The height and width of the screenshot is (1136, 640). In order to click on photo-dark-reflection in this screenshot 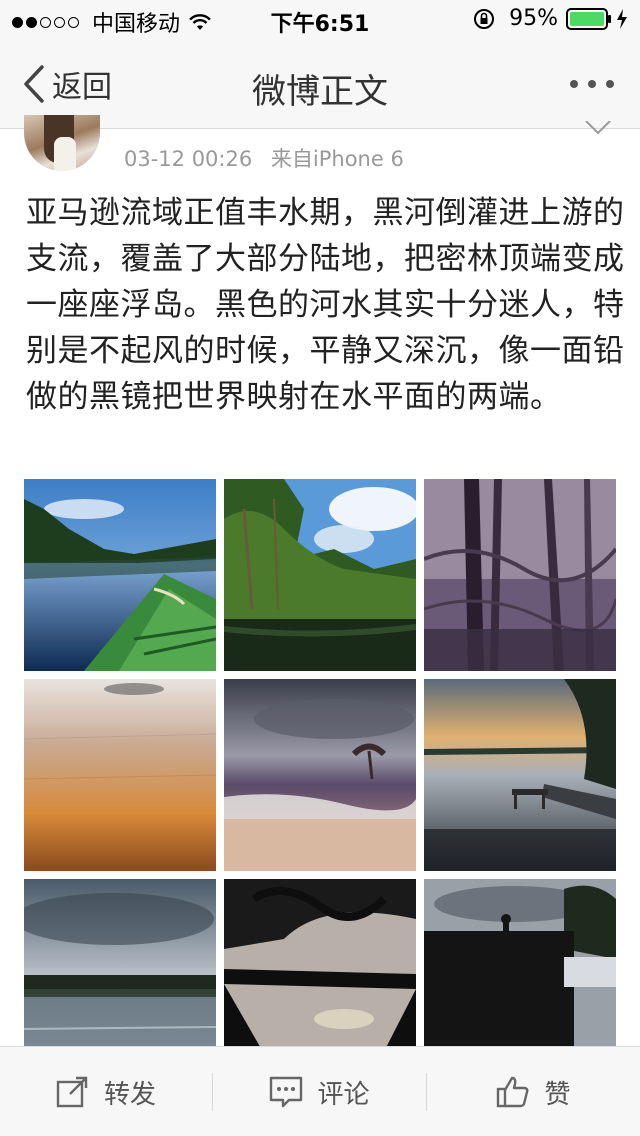, I will do `click(320, 975)`.